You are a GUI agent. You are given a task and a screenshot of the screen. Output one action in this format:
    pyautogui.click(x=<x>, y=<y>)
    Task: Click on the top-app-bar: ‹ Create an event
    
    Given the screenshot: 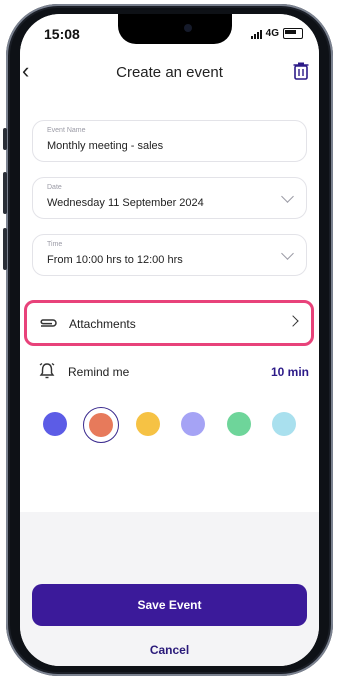 What is the action you would take?
    pyautogui.click(x=169, y=72)
    